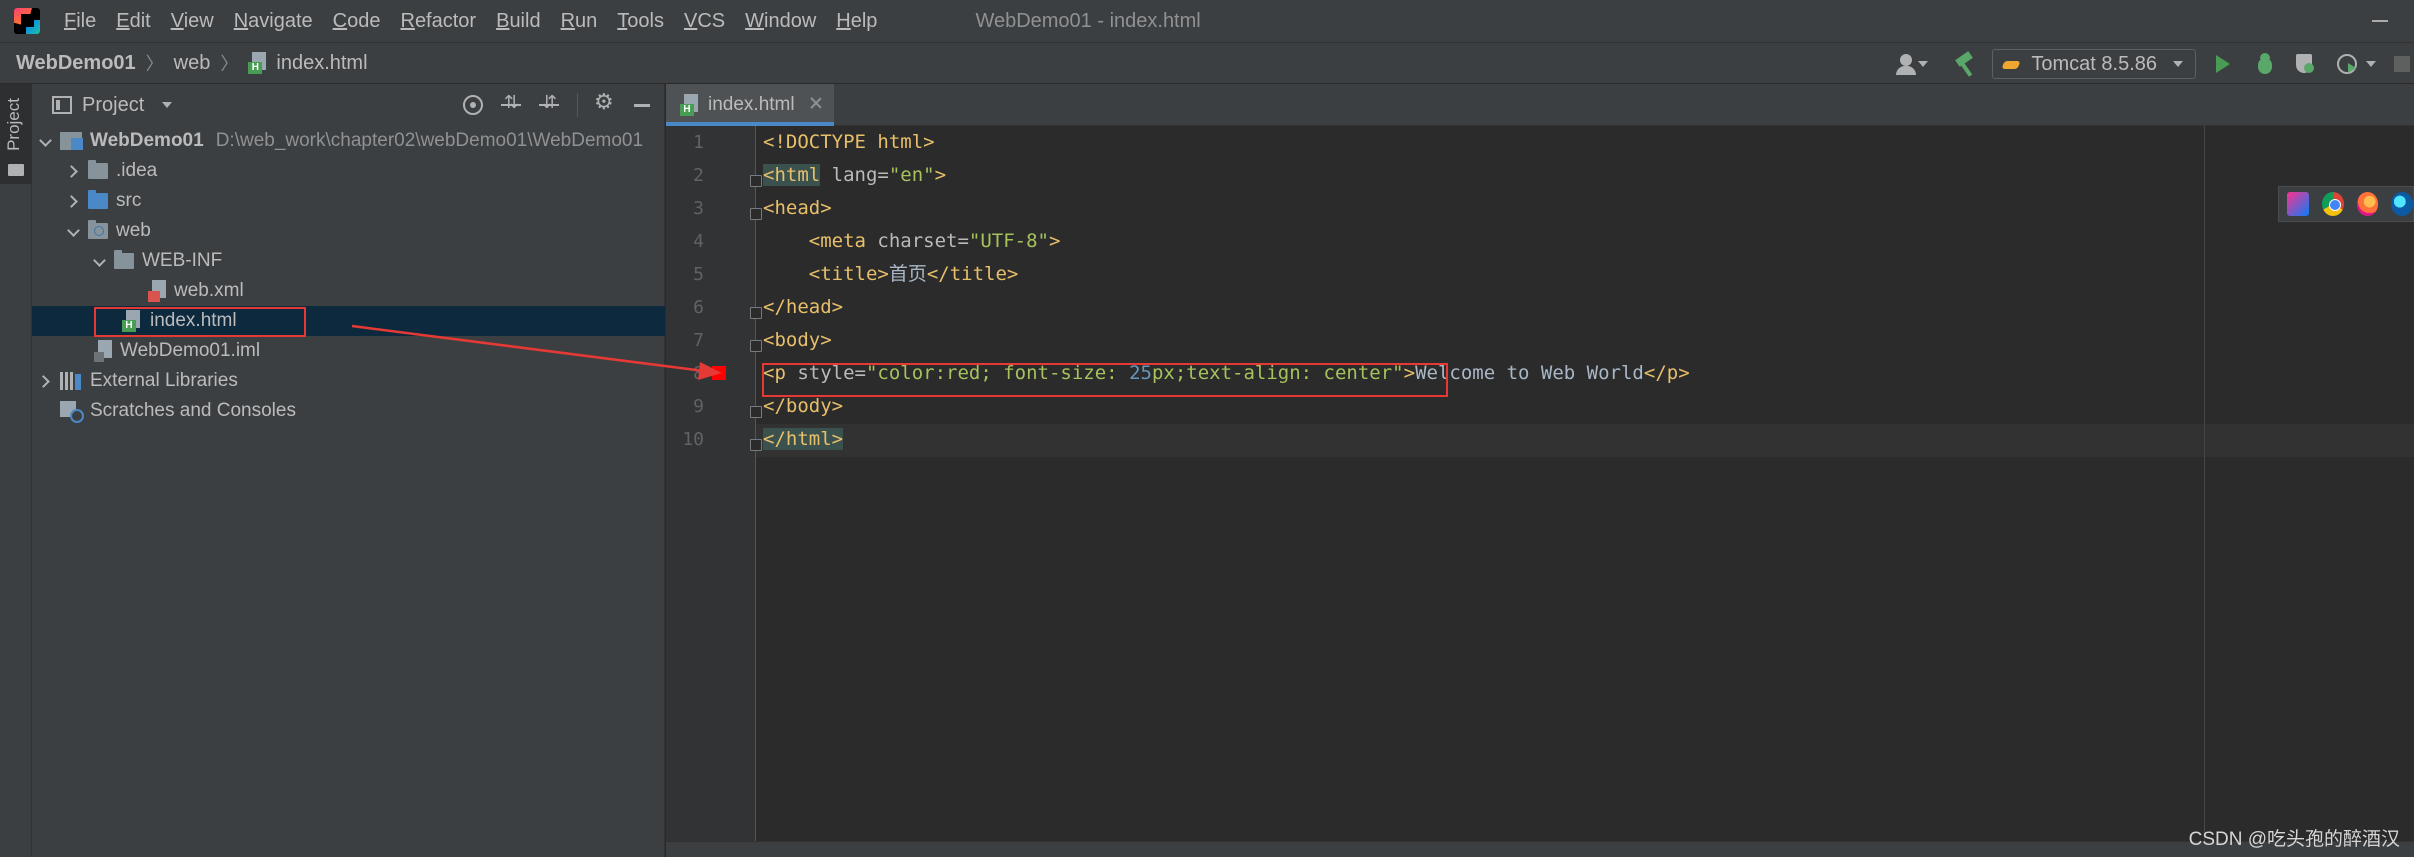 The image size is (2414, 857). Describe the element at coordinates (917, 241) in the screenshot. I see `code-token: charset=` at that location.